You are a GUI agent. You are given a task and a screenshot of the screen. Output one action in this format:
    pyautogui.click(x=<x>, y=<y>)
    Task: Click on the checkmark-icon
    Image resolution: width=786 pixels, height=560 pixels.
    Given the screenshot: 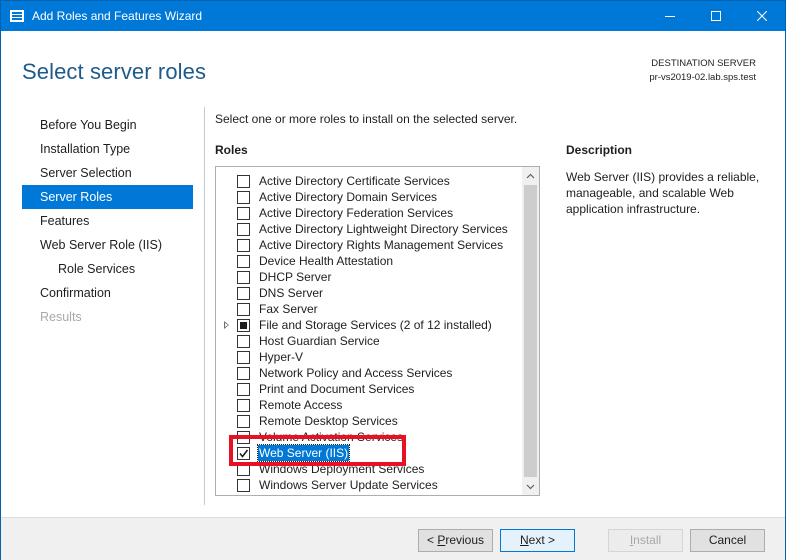 What is the action you would take?
    pyautogui.click(x=244, y=453)
    